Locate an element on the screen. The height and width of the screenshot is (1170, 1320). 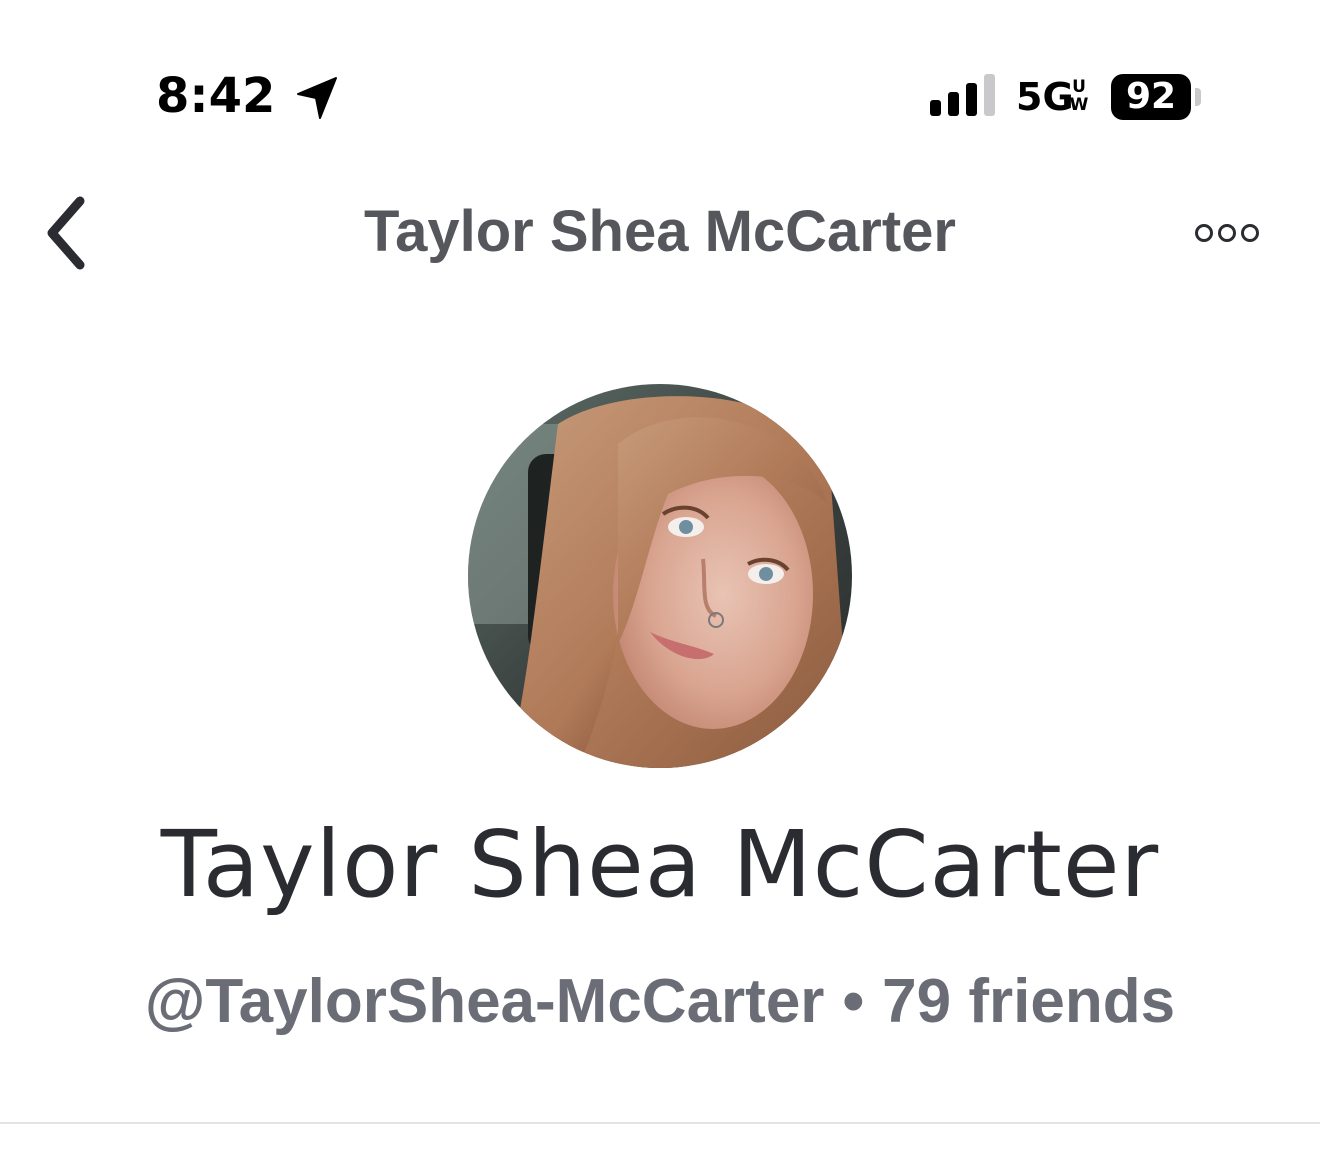
battery-indicator: 92 is located at coordinates (1151, 97).